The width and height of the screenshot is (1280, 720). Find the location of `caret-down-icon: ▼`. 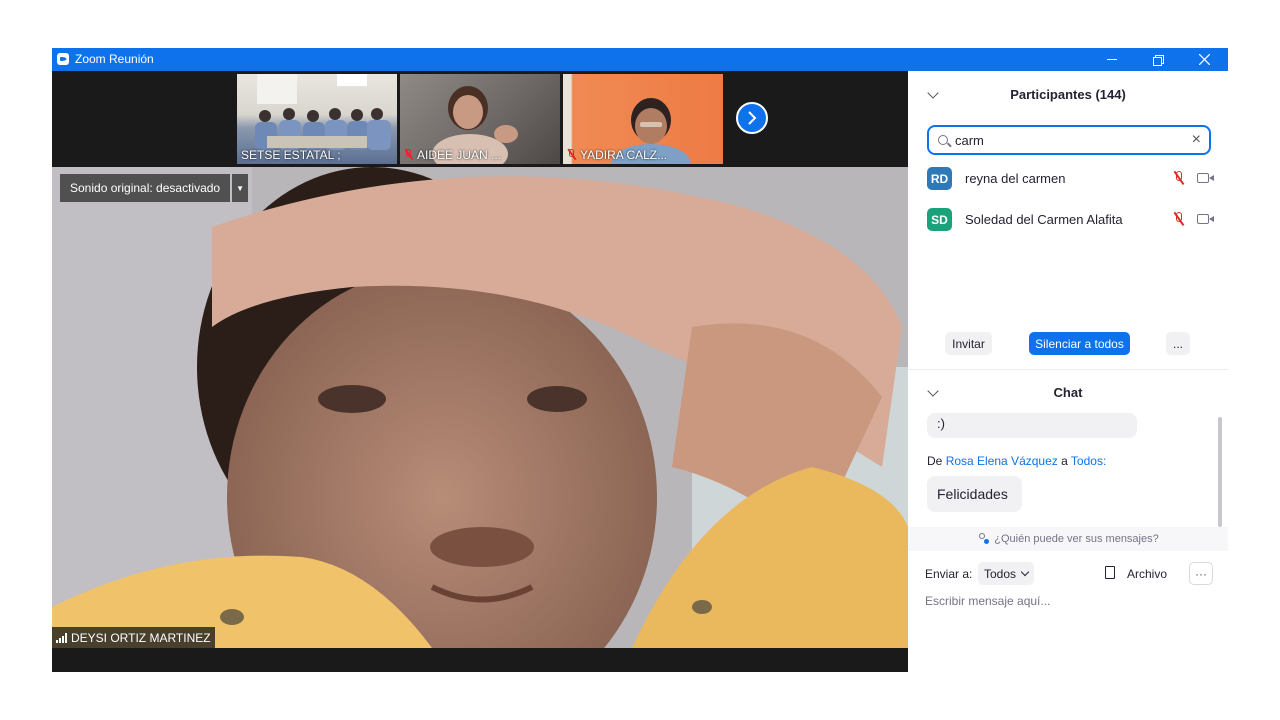

caret-down-icon: ▼ is located at coordinates (240, 188).